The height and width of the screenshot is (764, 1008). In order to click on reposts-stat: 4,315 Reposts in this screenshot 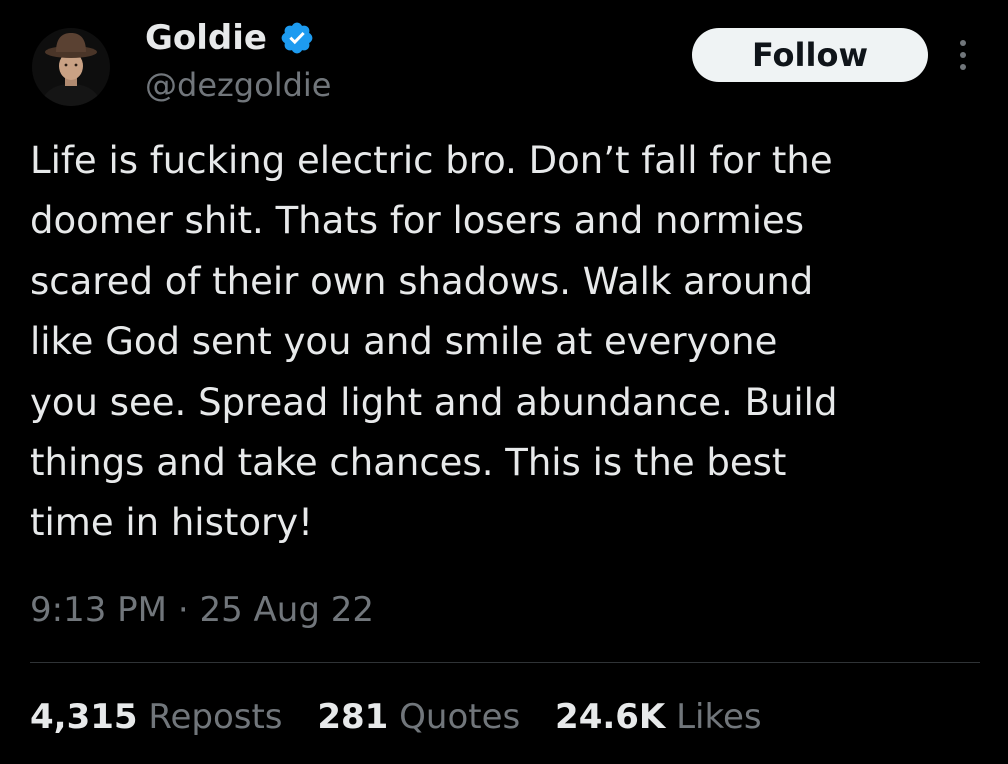, I will do `click(156, 717)`.